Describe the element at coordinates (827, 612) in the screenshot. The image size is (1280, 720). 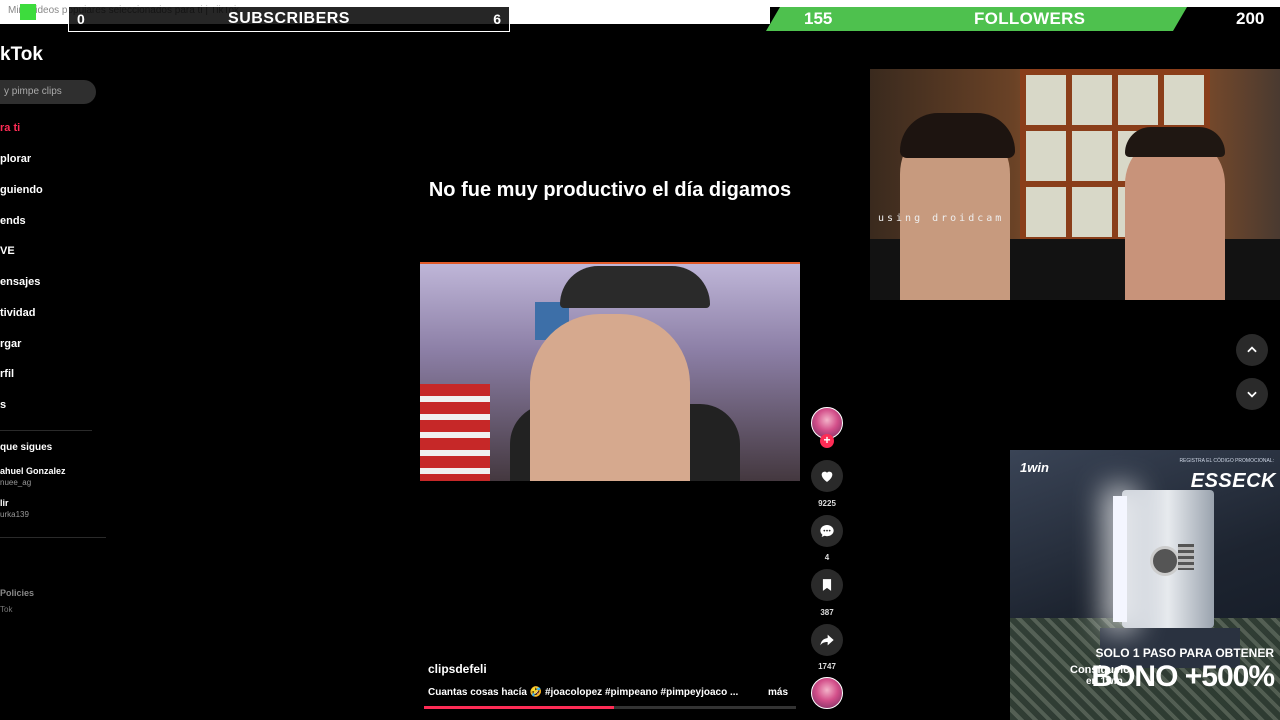
I see `save-count: 387` at that location.